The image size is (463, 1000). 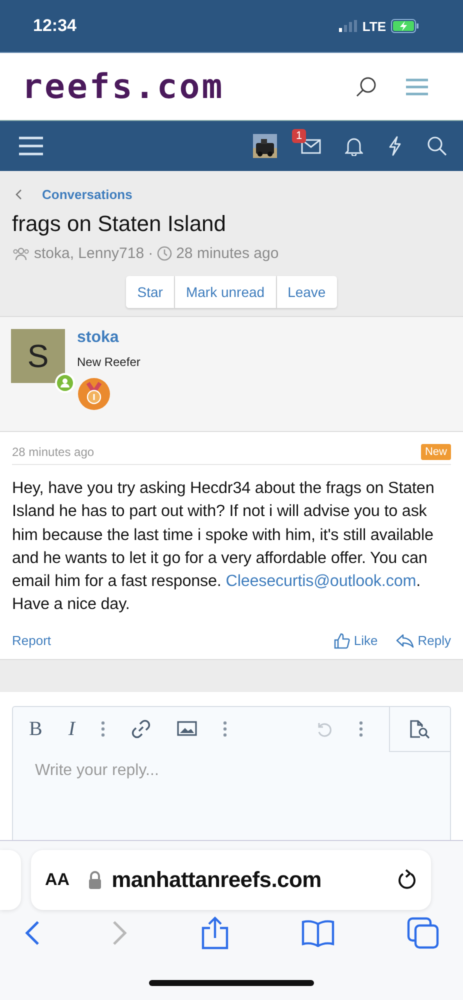 What do you see at coordinates (32, 640) in the screenshot?
I see `report-link: Report` at bounding box center [32, 640].